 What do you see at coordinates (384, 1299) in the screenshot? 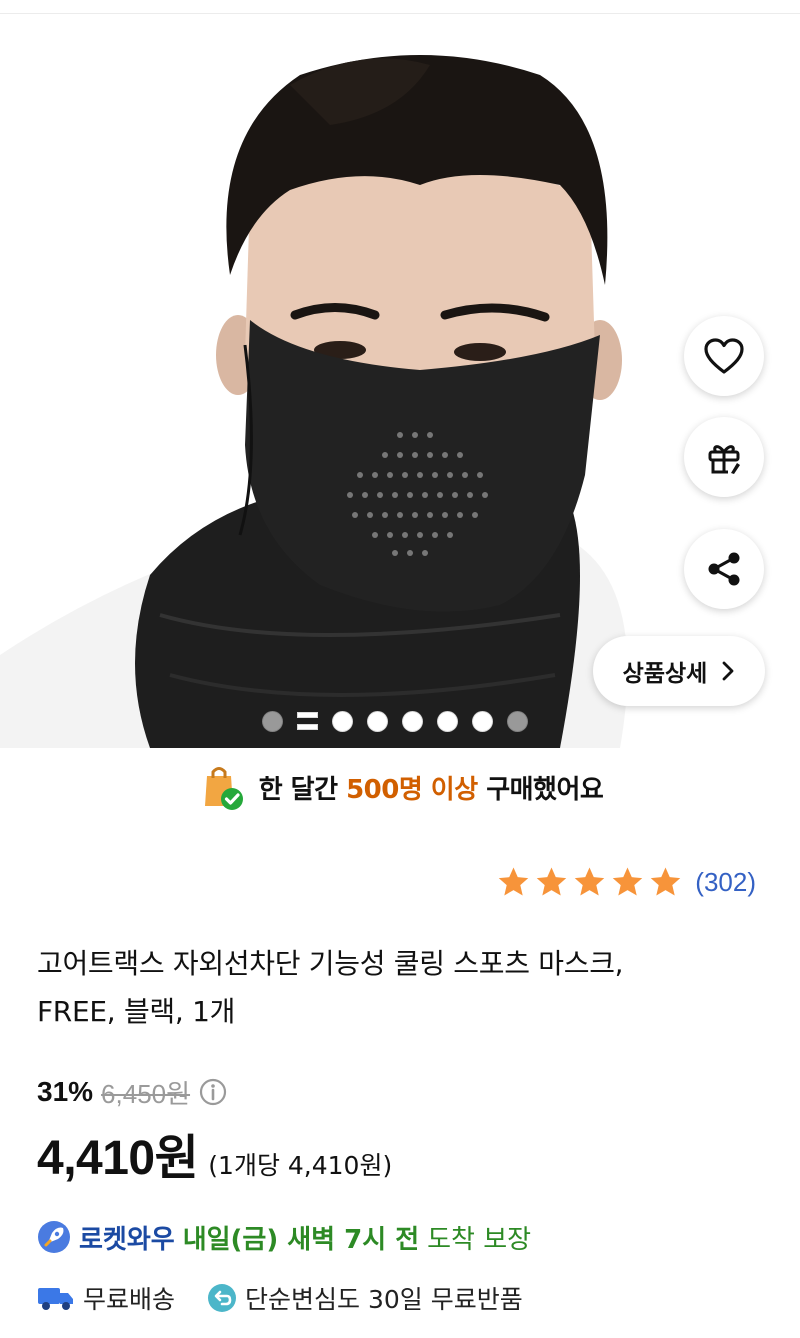
I see `free-return-label: 단순변심도 30일 무료반품` at bounding box center [384, 1299].